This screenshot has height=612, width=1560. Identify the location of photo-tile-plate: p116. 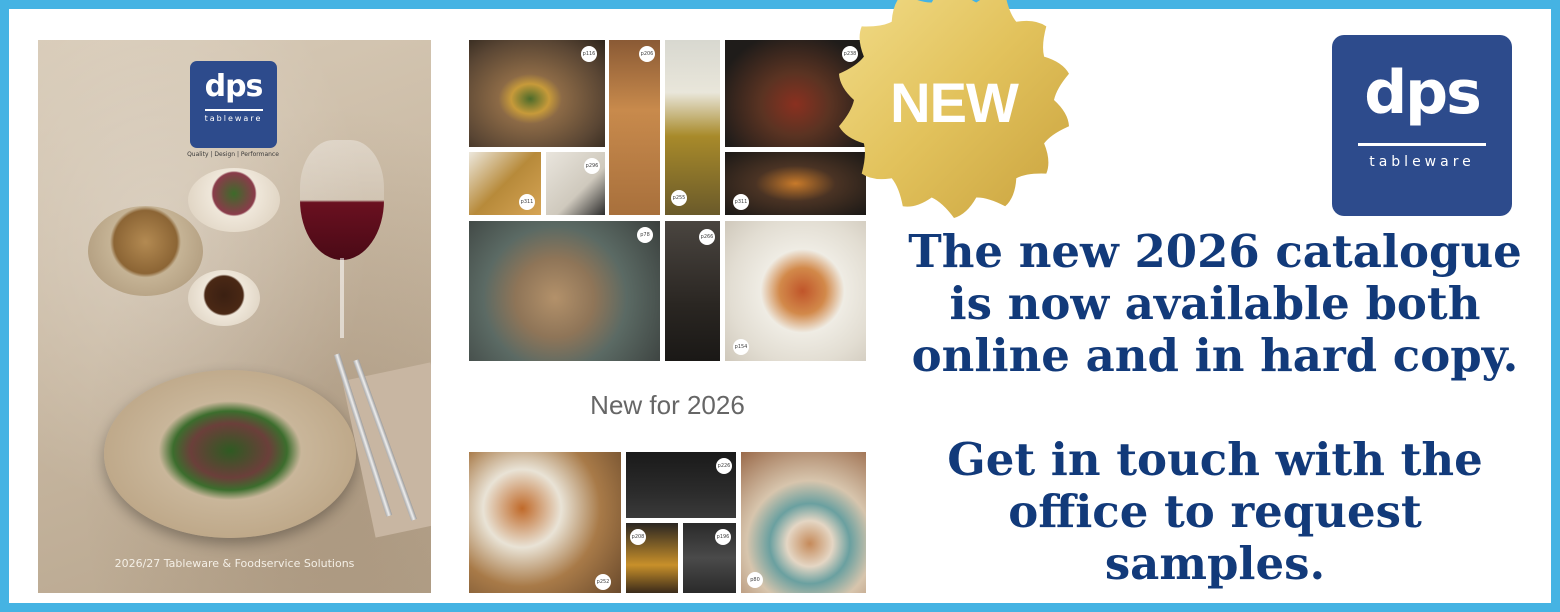
(537, 93).